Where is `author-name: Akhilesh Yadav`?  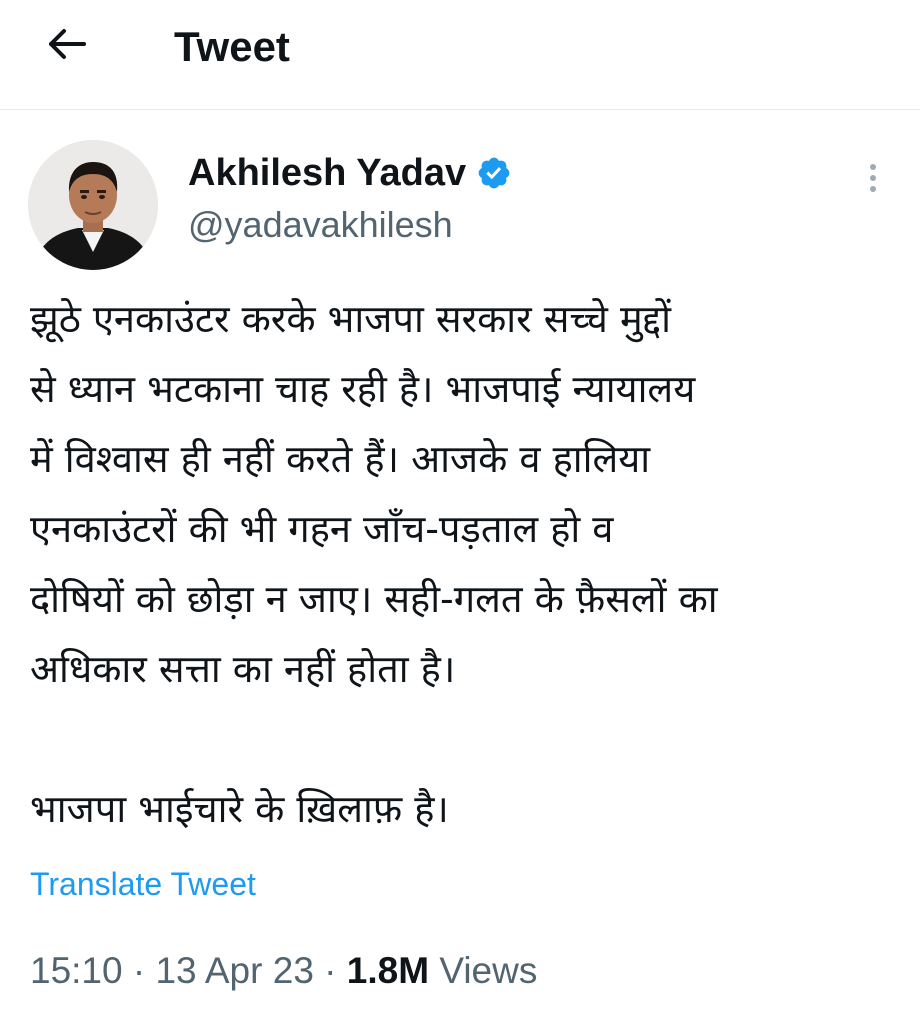 author-name: Akhilesh Yadav is located at coordinates (327, 173).